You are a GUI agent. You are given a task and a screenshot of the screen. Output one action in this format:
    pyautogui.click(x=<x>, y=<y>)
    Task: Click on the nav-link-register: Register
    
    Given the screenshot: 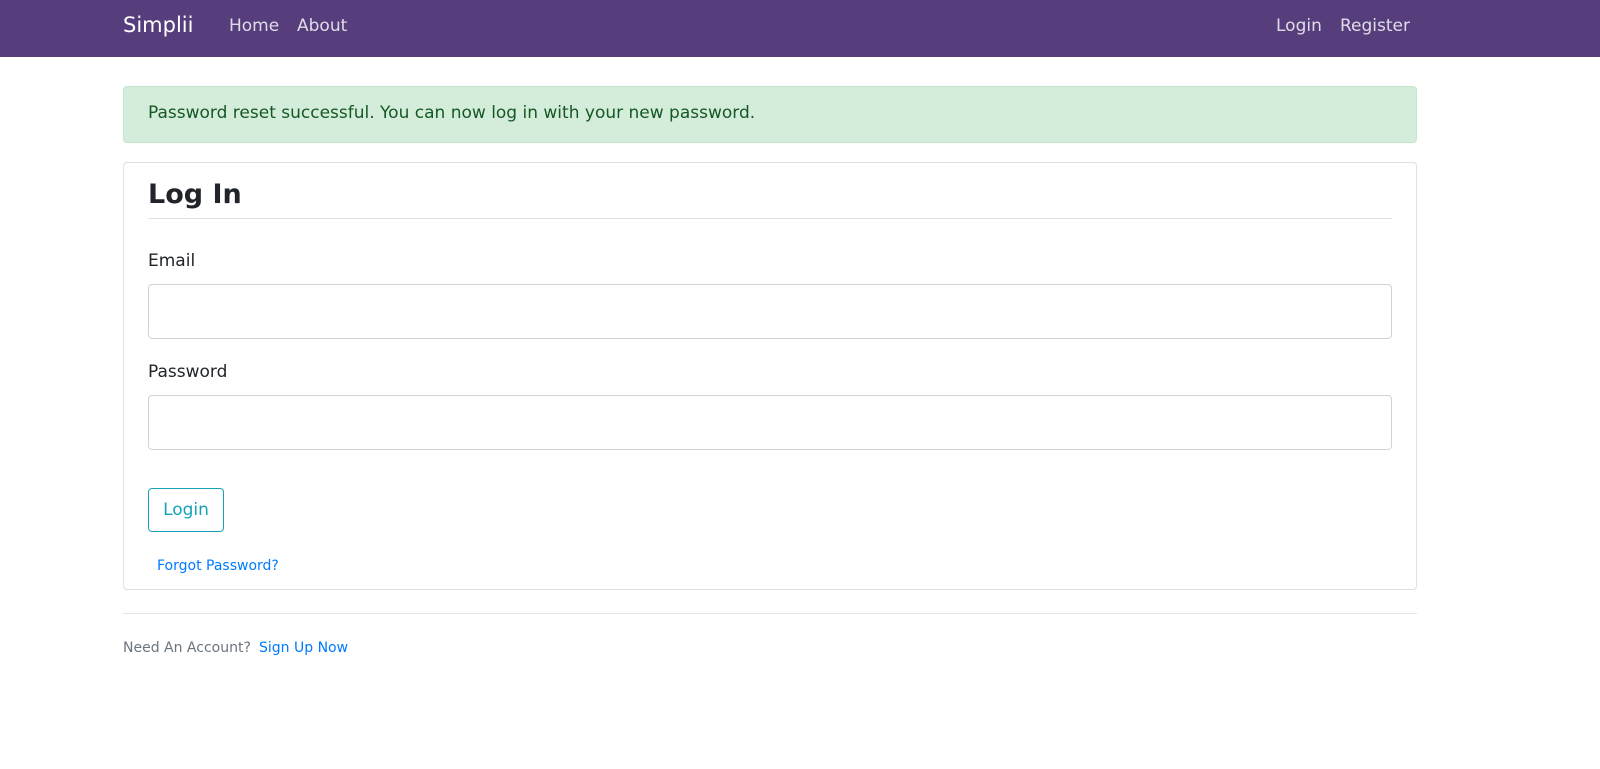 What is the action you would take?
    pyautogui.click(x=1375, y=26)
    